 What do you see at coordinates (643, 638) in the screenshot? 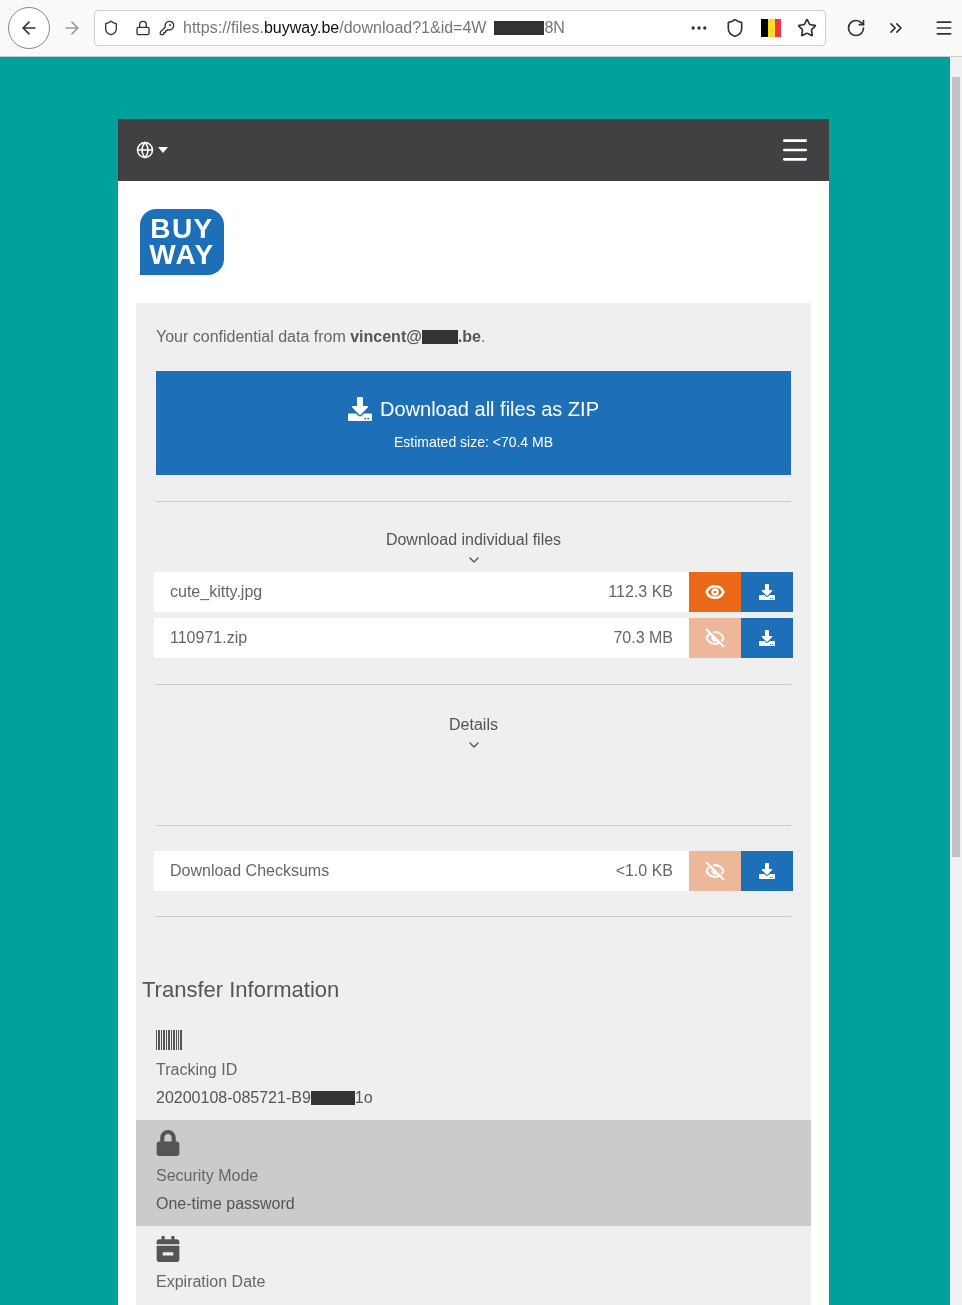
I see `file-size: 70.3 MB` at bounding box center [643, 638].